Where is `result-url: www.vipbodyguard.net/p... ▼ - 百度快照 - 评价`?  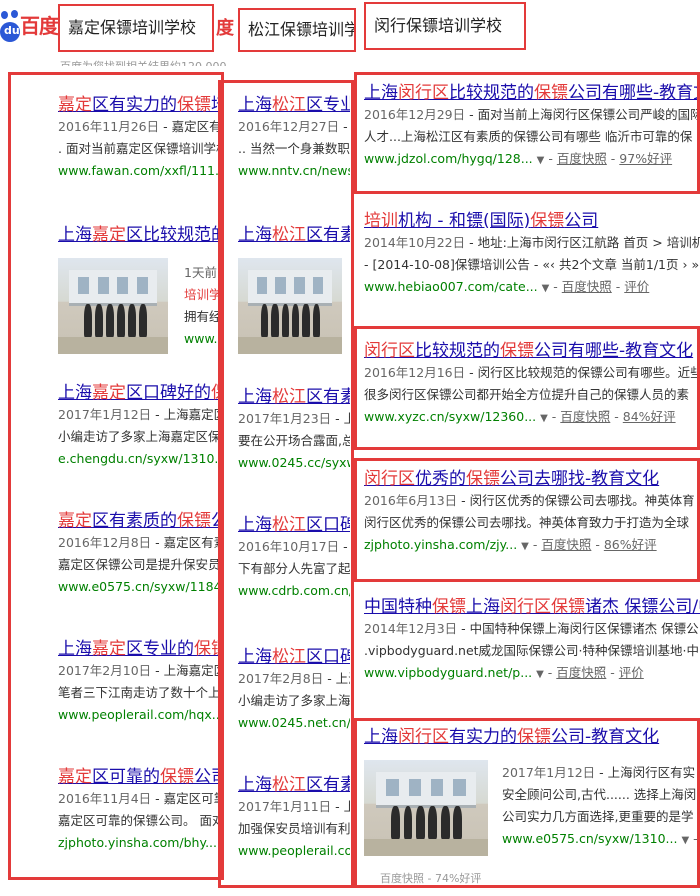
result-url: www.vipbodyguard.net/p... ▼ - 百度快照 - 评价 is located at coordinates (532, 674).